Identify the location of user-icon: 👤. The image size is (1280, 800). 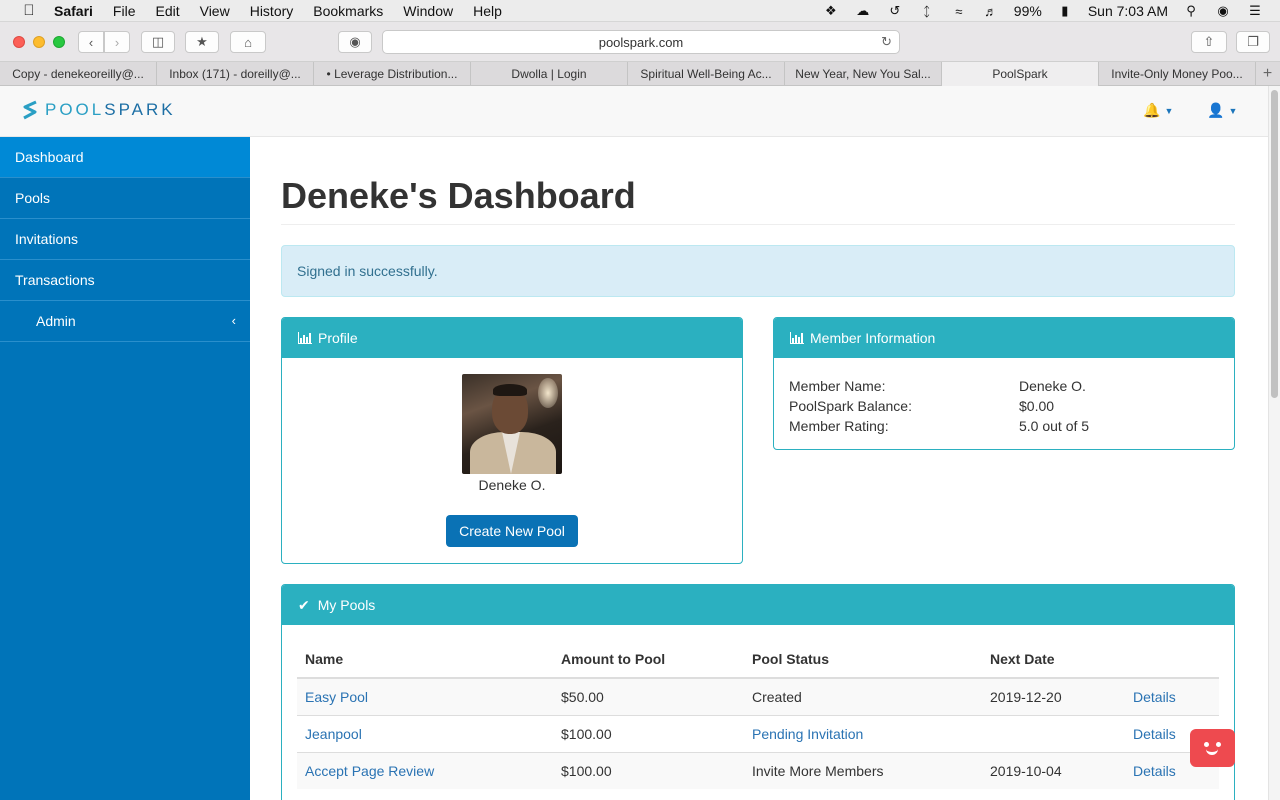
(1216, 110).